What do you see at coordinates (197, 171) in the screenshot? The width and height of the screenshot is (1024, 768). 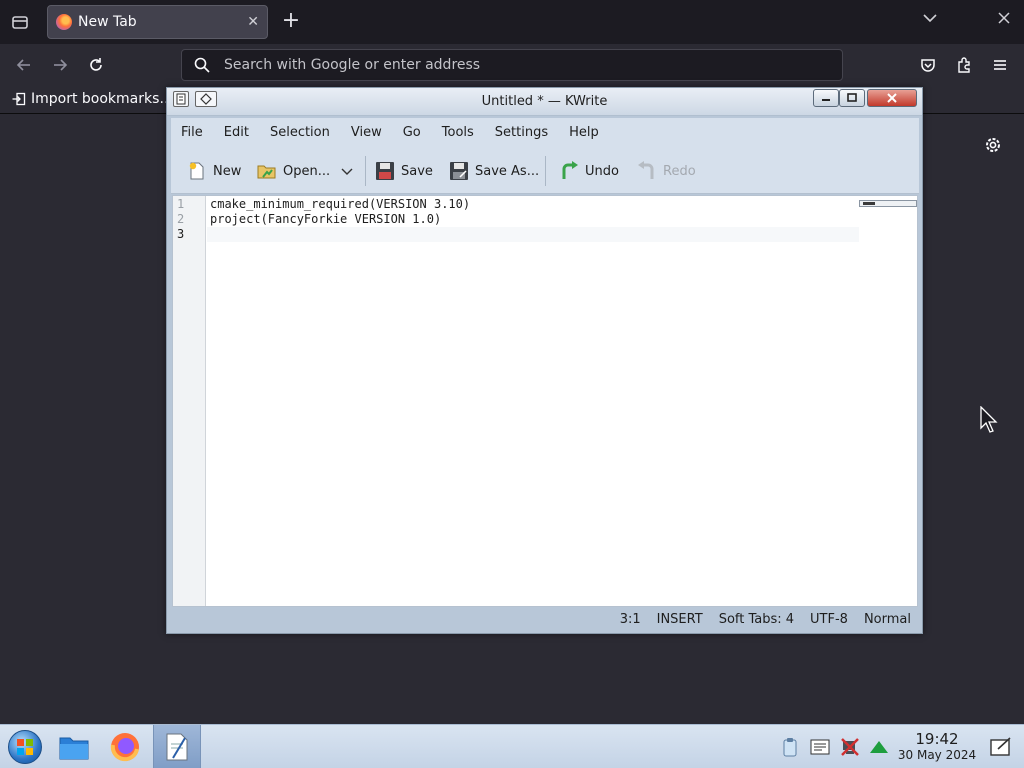 I see `new-document-icon` at bounding box center [197, 171].